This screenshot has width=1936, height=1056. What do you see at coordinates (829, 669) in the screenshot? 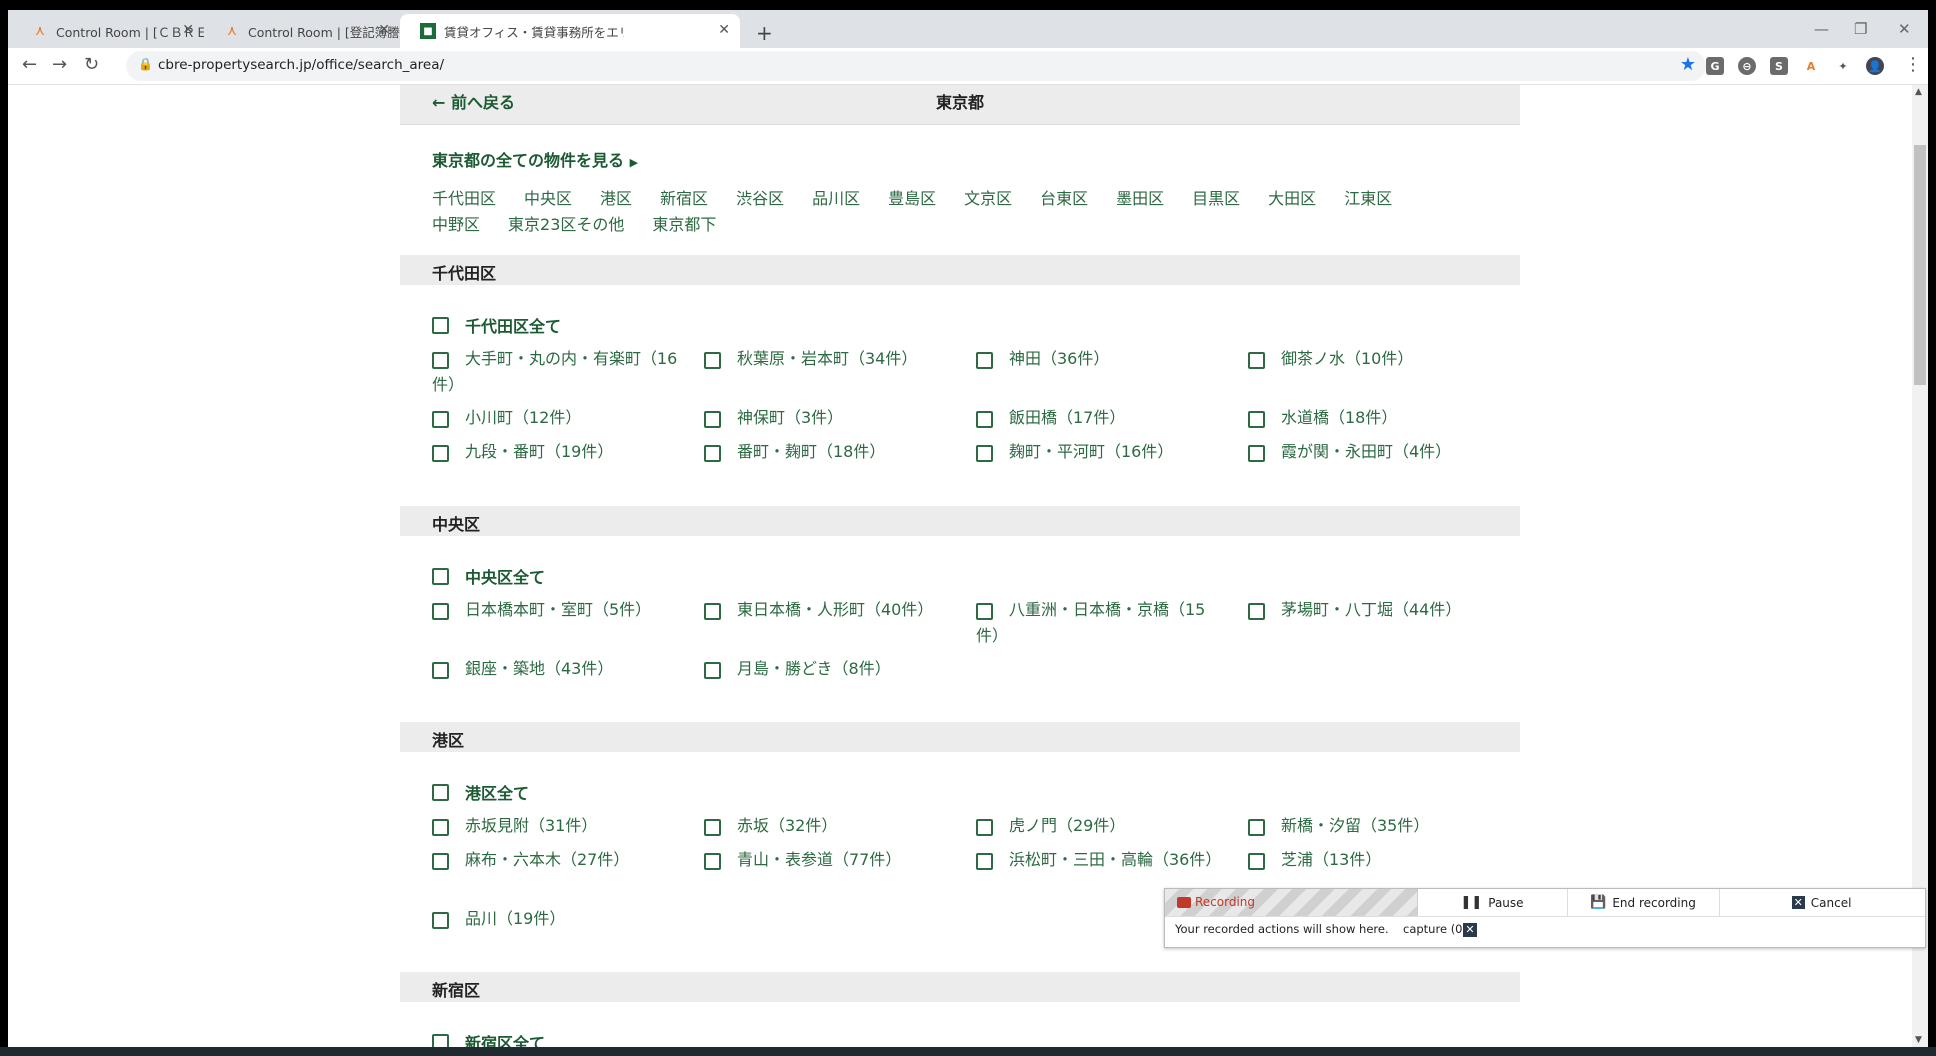
I see `area-checkbox-item: 月島・勝どき（8件）` at bounding box center [829, 669].